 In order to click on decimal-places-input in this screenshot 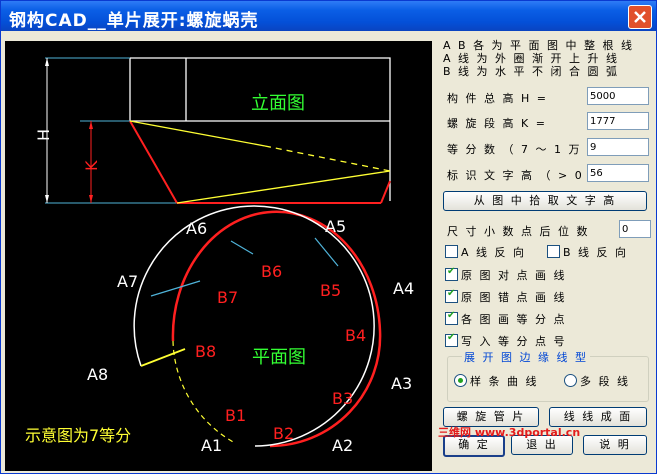, I will do `click(635, 229)`.